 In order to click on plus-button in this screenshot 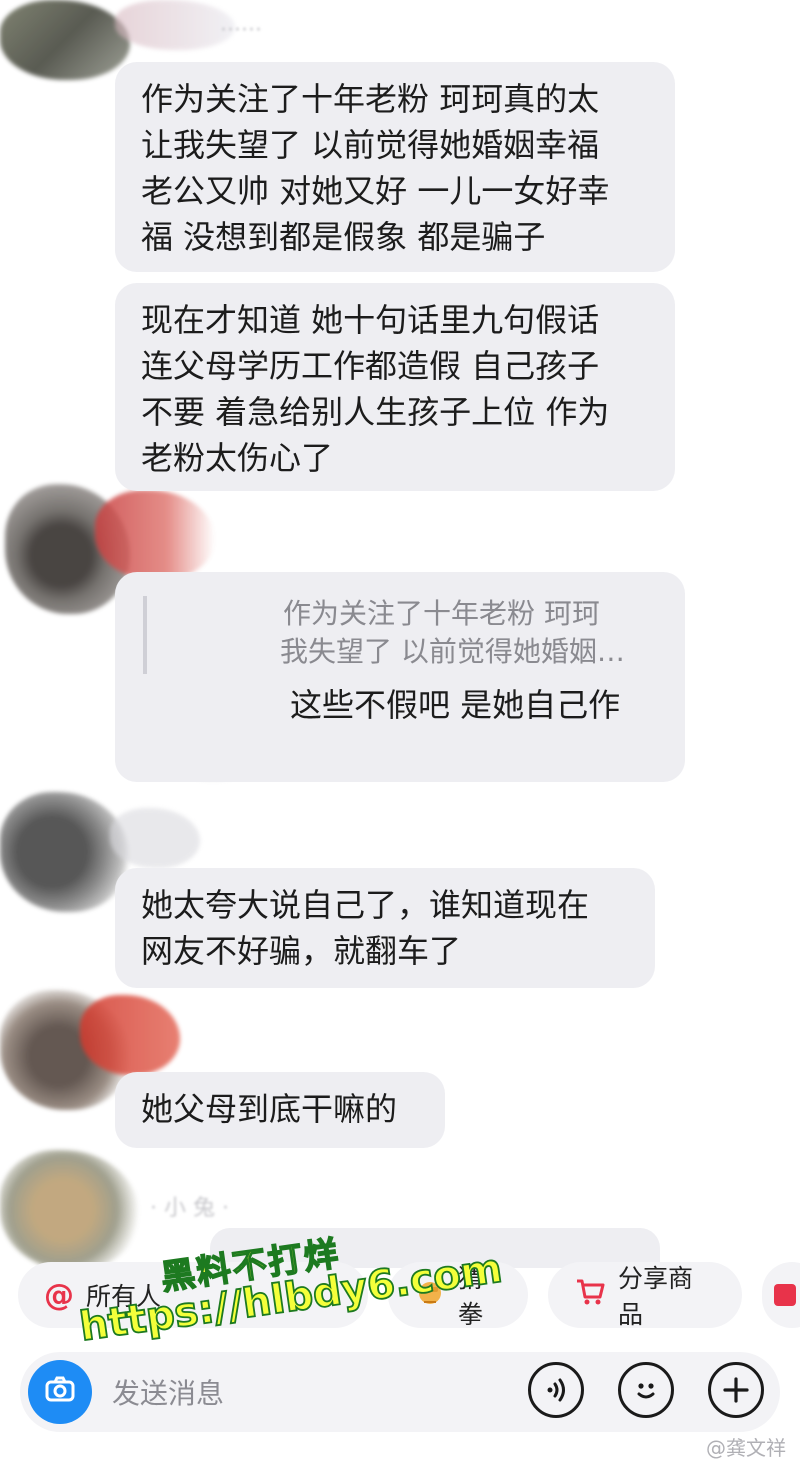, I will do `click(736, 1390)`.